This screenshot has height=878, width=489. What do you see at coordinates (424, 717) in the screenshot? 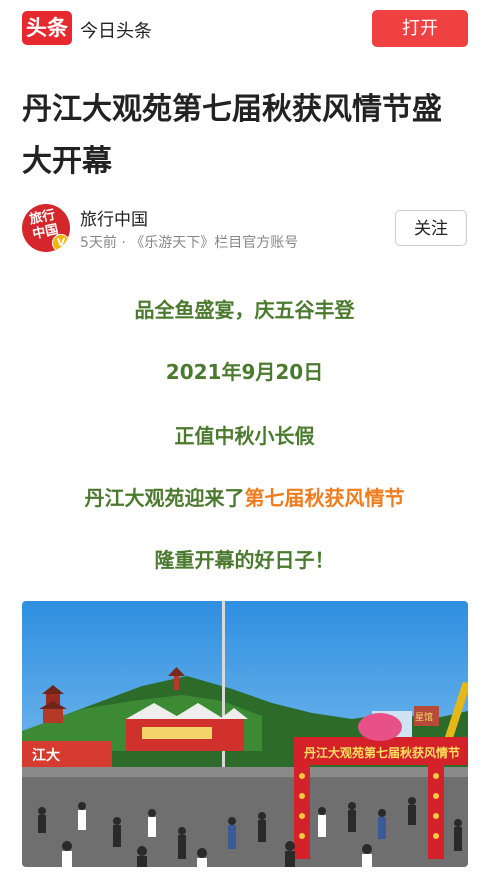
I see `shop-sign-text: 星馆` at bounding box center [424, 717].